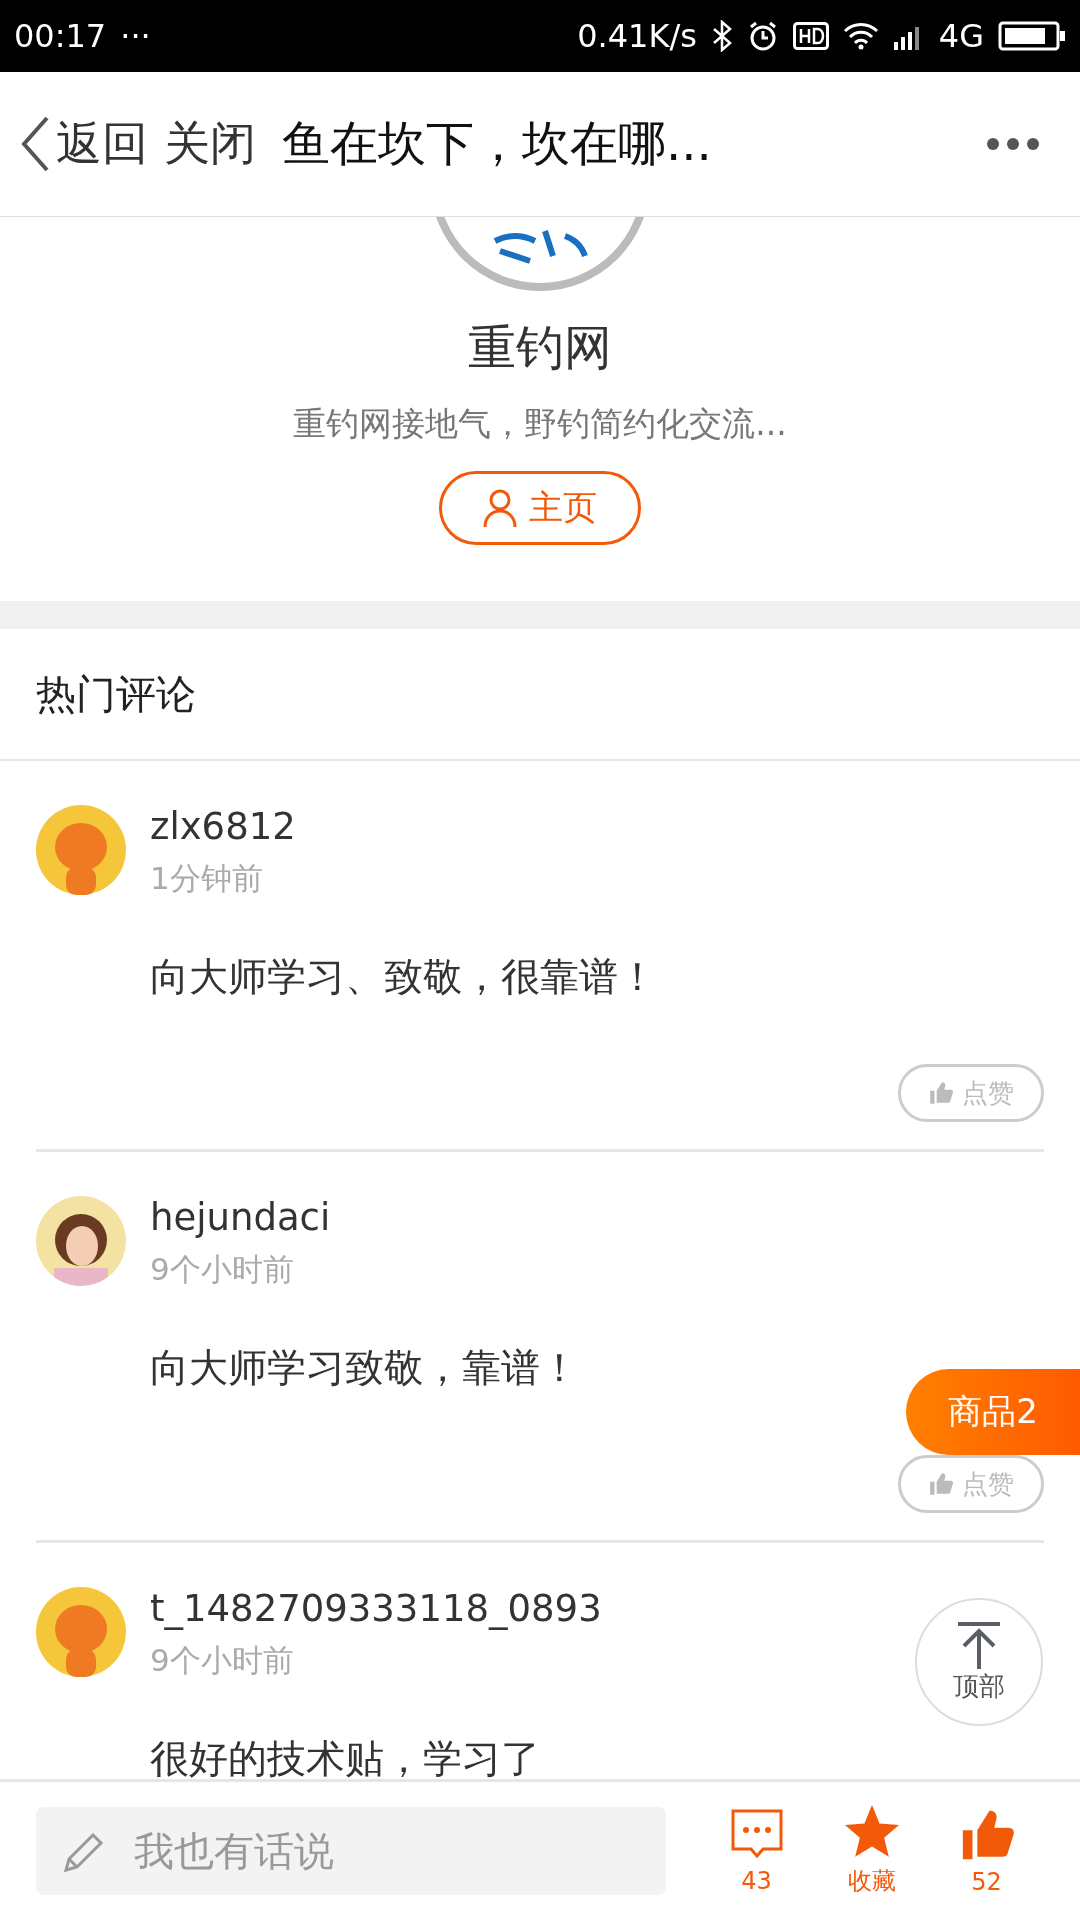 The image size is (1080, 1920). I want to click on network-speed: 0.41K/s, so click(637, 36).